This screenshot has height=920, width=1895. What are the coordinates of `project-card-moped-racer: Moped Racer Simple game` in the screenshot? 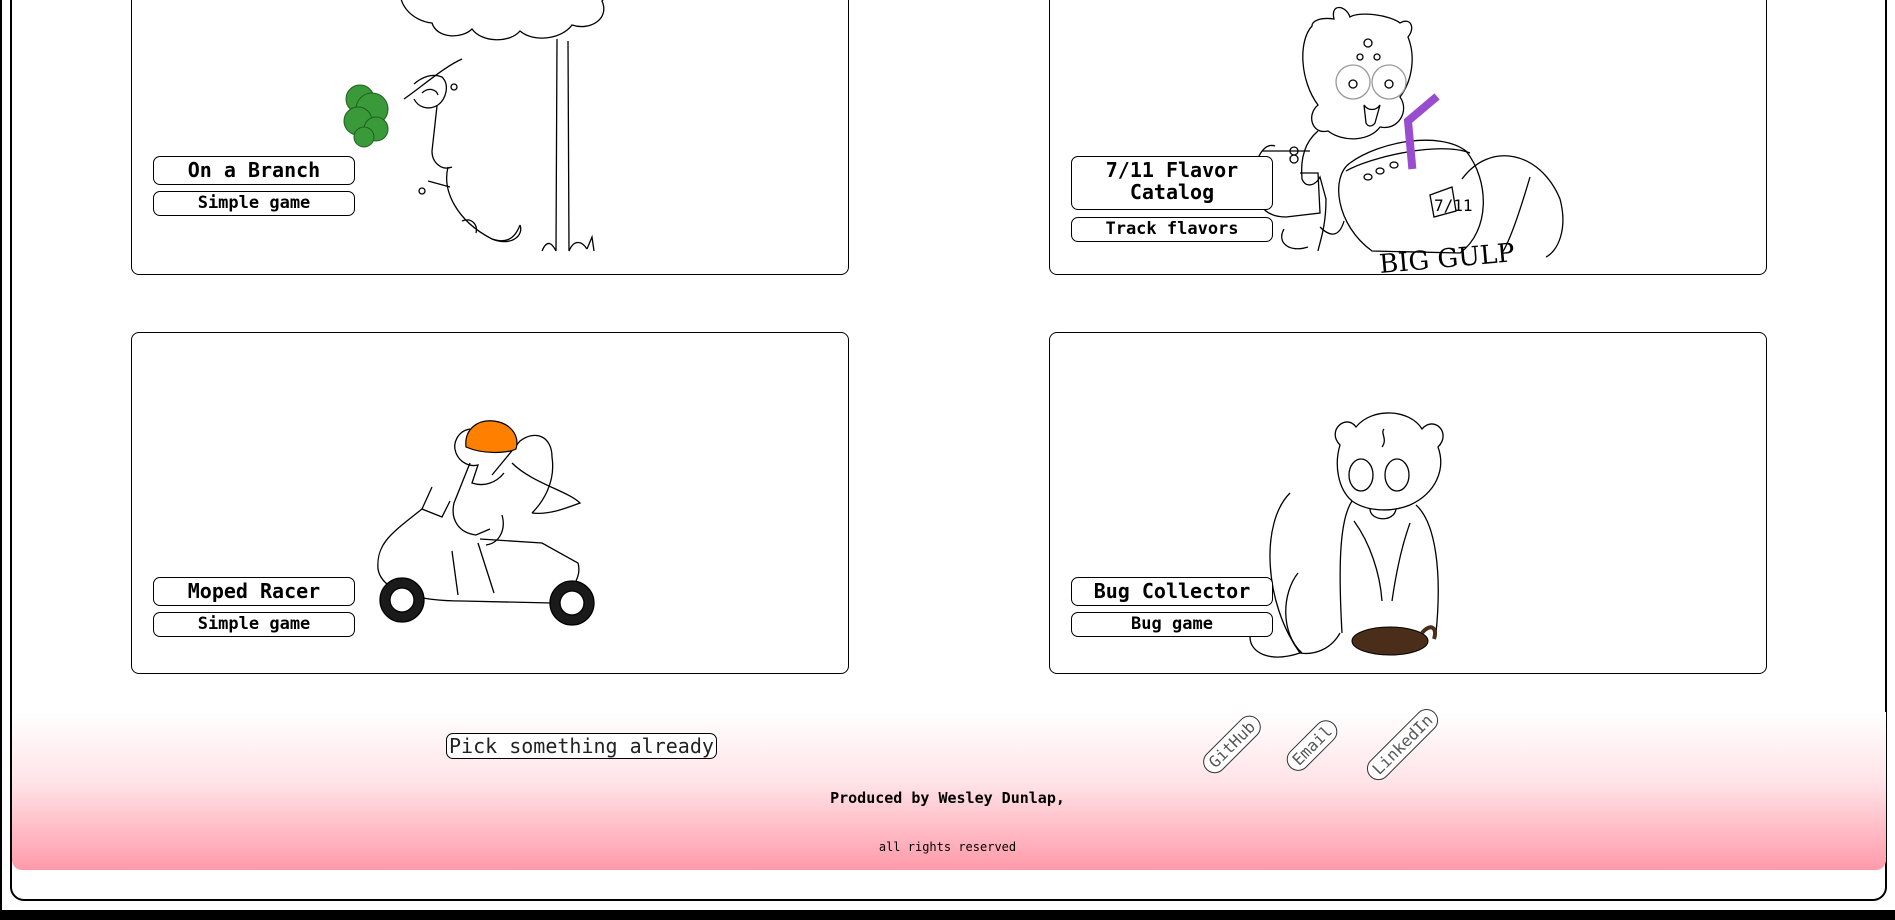 It's located at (490, 503).